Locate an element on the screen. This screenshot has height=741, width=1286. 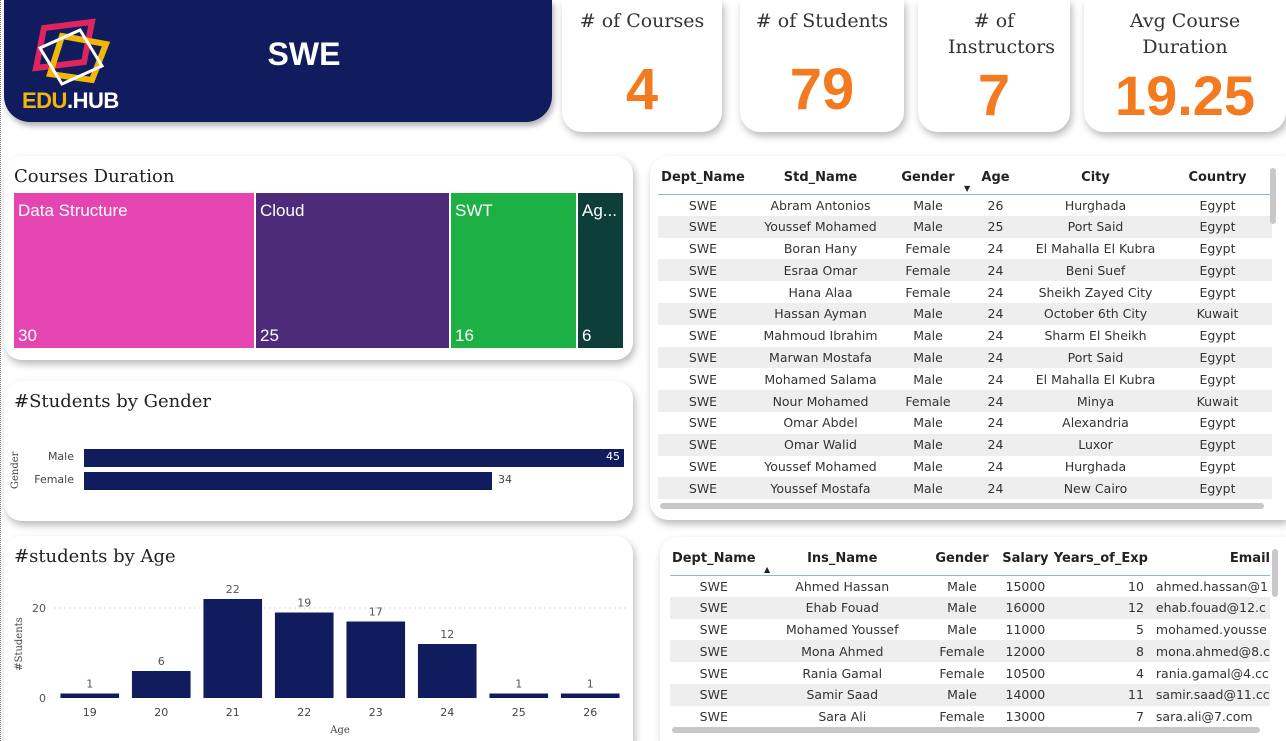
y-tick-label: 20 is located at coordinates (39, 608).